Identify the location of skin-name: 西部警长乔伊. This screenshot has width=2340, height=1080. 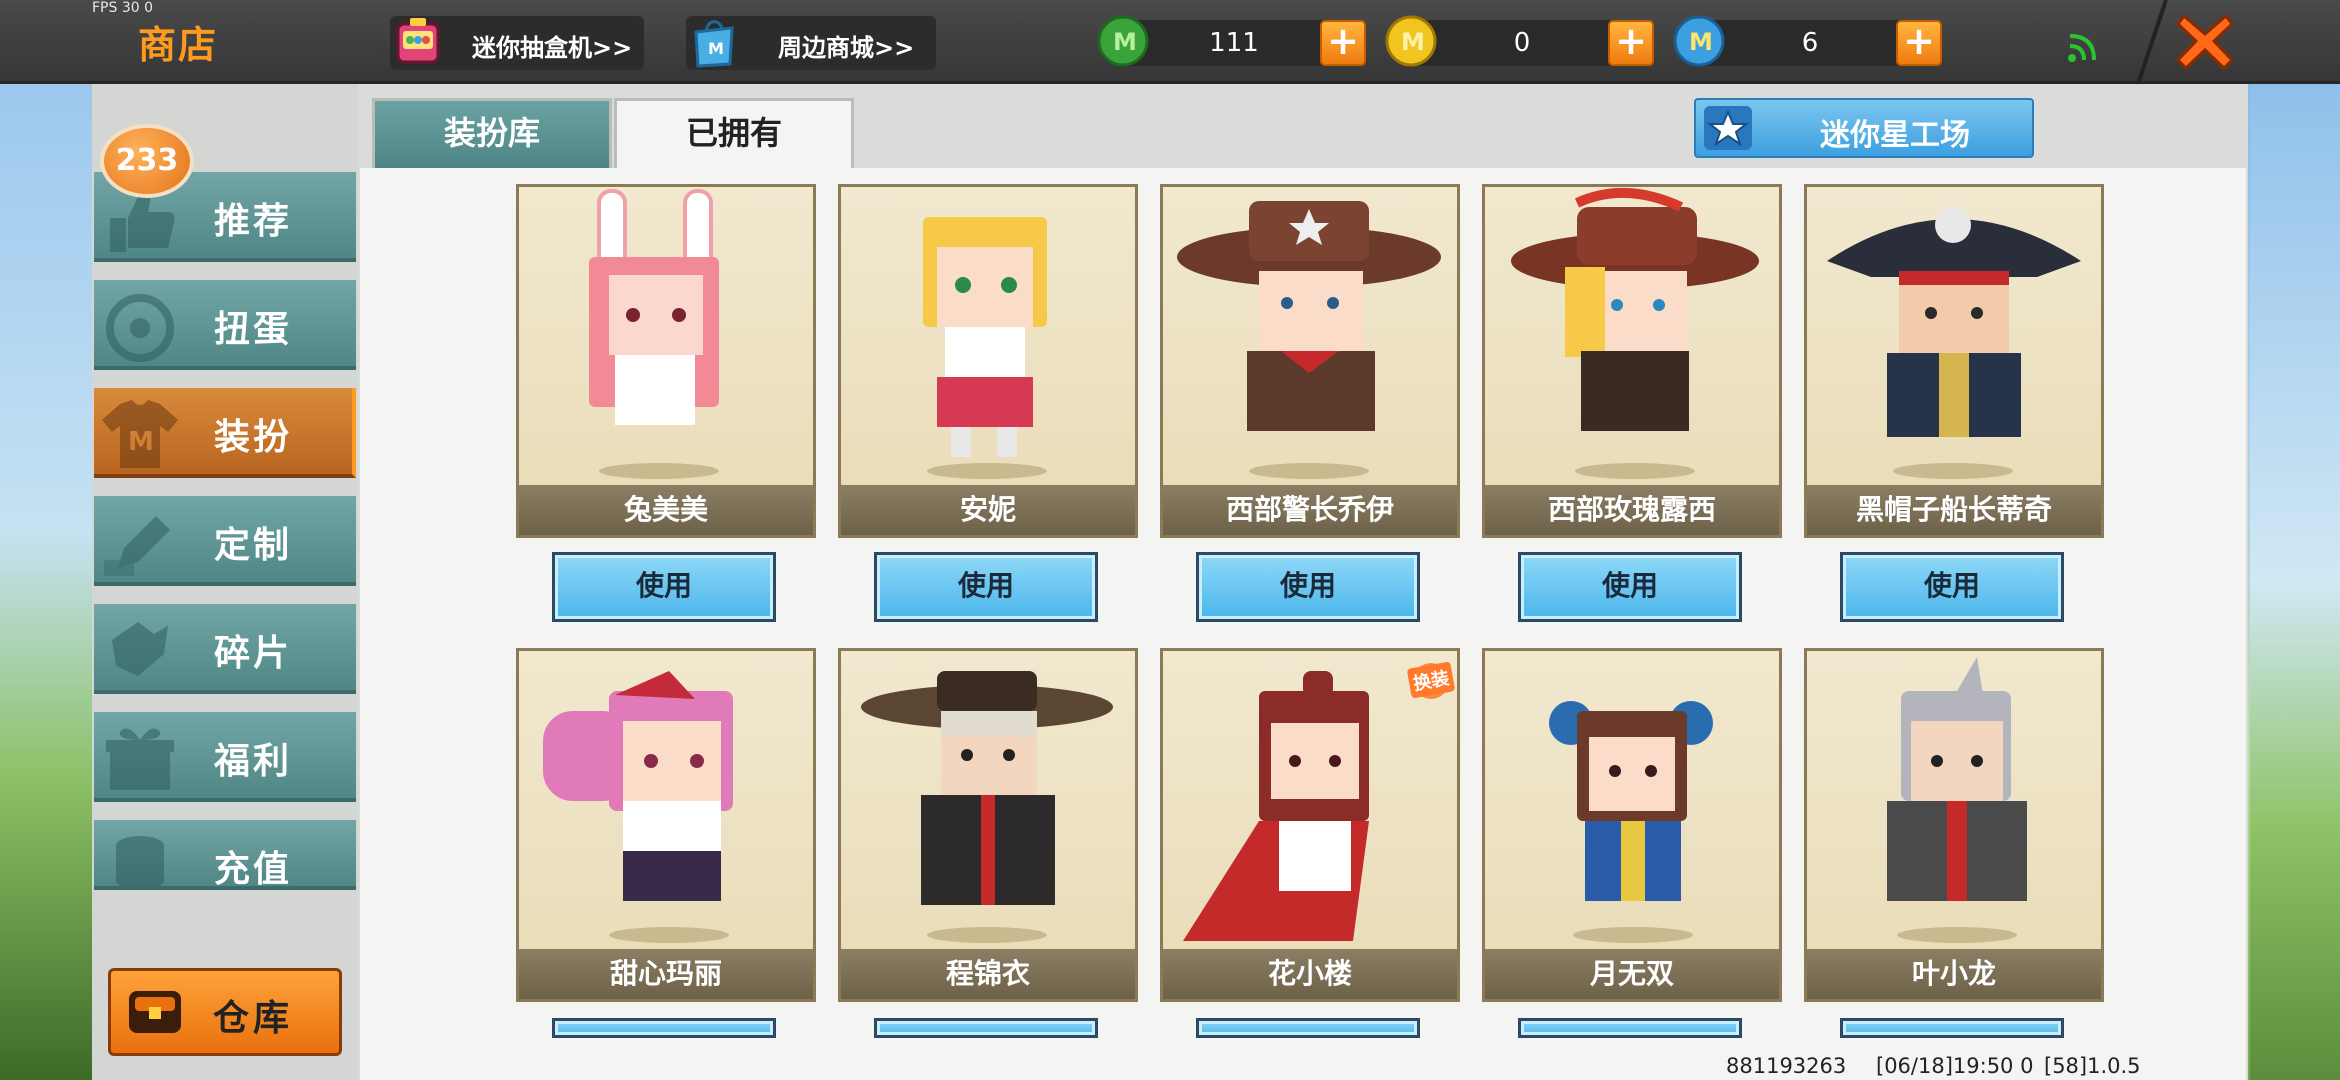
(1310, 510).